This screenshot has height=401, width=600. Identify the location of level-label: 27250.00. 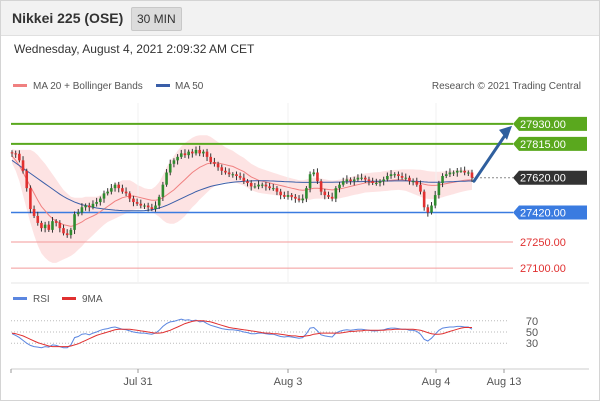
(543, 243).